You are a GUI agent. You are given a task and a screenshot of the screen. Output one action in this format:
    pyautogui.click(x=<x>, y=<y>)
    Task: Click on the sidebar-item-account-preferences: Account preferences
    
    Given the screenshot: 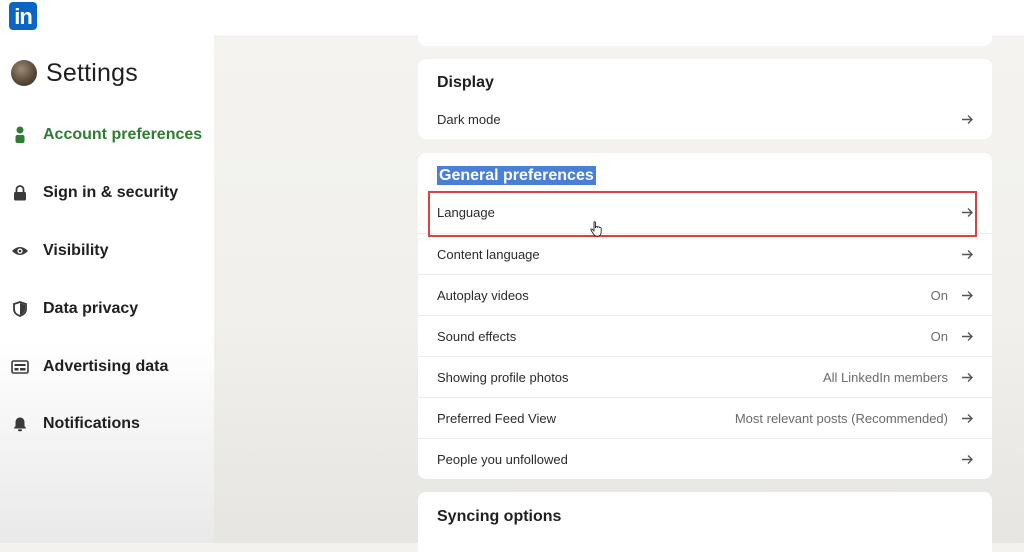 What is the action you would take?
    pyautogui.click(x=106, y=135)
    